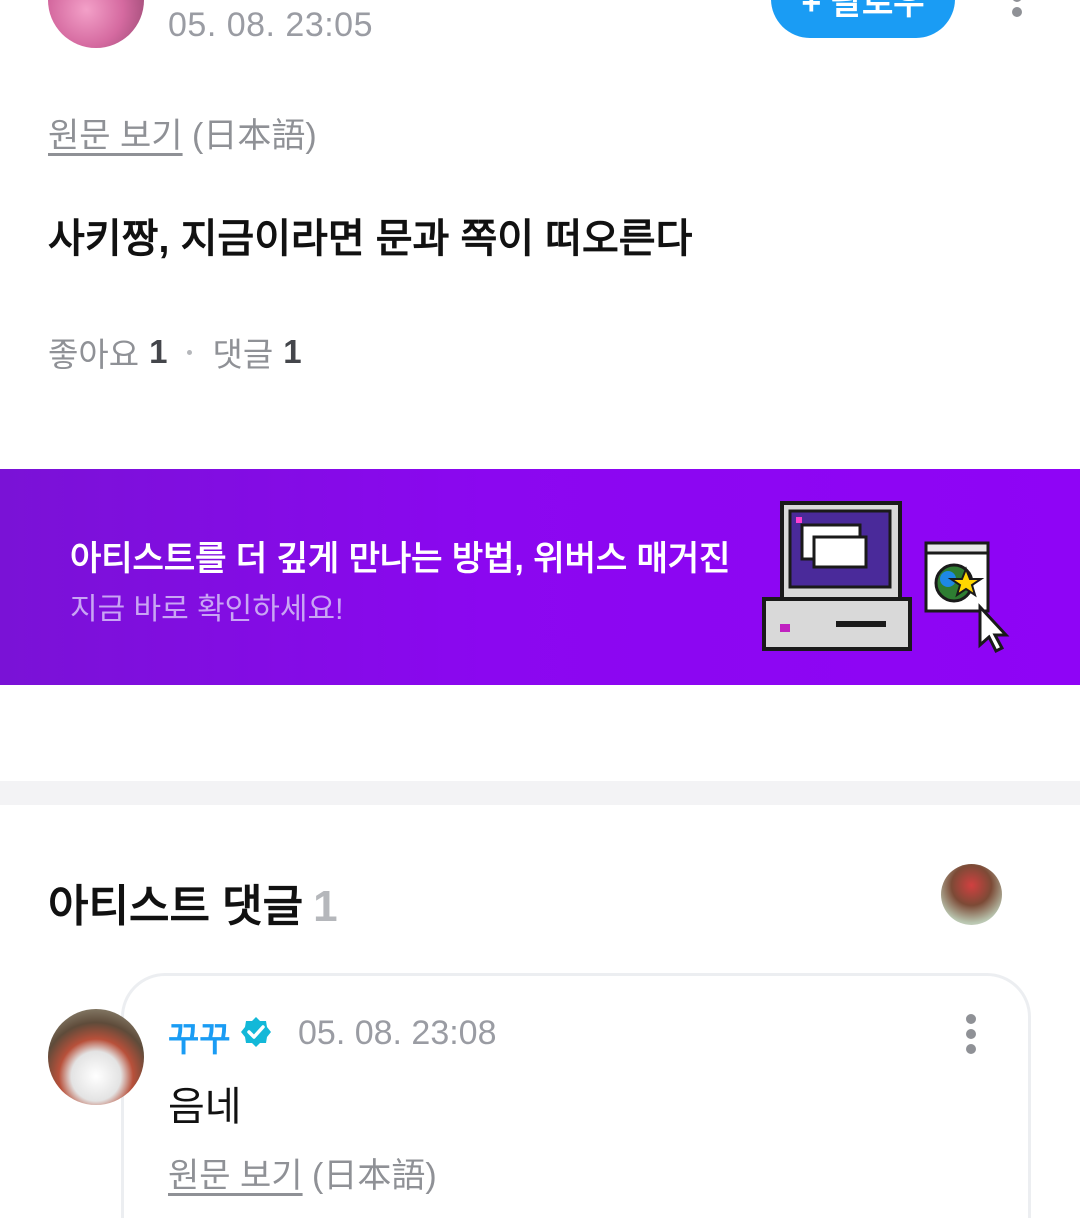 The image size is (1080, 1218). I want to click on comment-more-icon, so click(971, 1034).